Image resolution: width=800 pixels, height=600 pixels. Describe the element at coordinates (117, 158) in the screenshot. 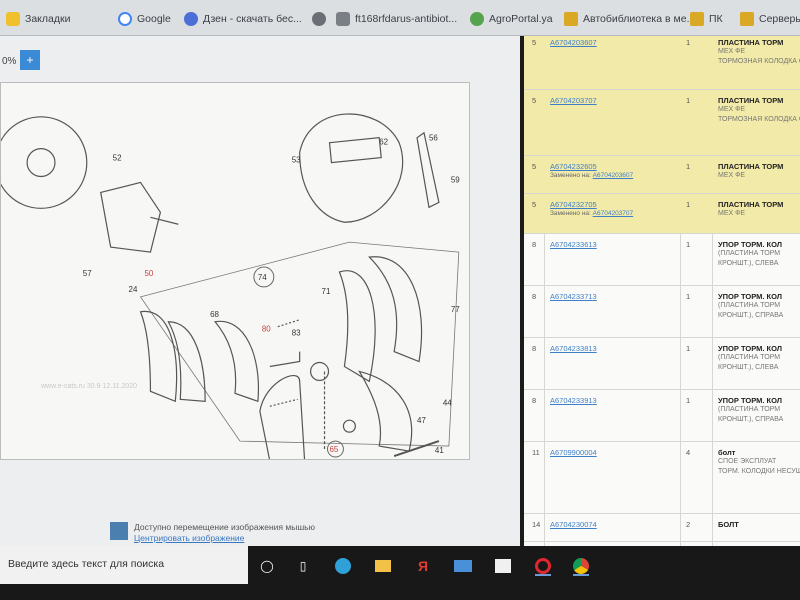

I see `callout-label: 52` at that location.